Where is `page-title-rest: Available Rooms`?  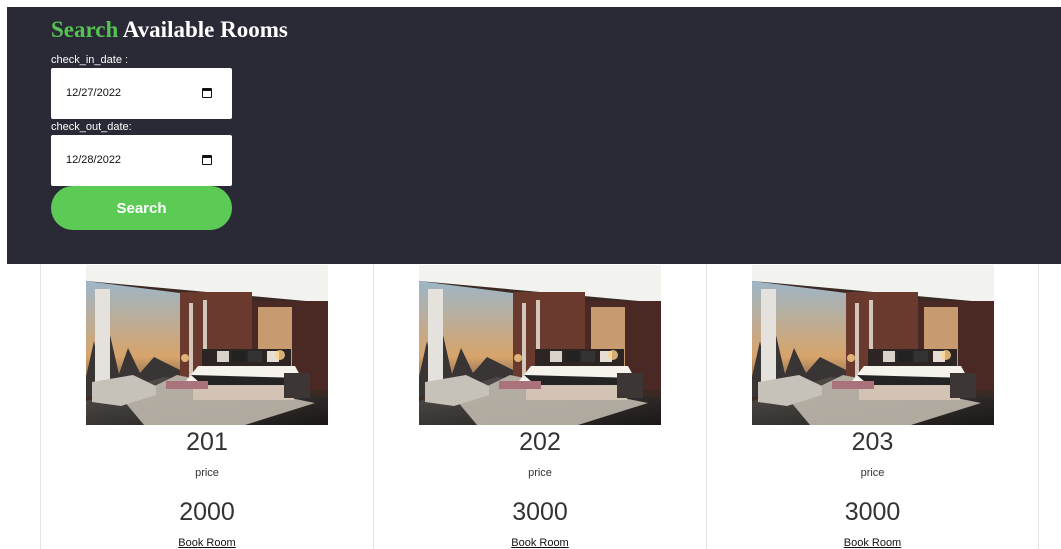
page-title-rest: Available Rooms is located at coordinates (203, 29).